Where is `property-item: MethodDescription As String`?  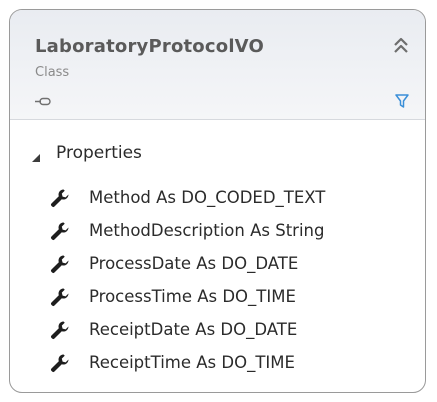
property-item: MethodDescription As String is located at coordinates (187, 230).